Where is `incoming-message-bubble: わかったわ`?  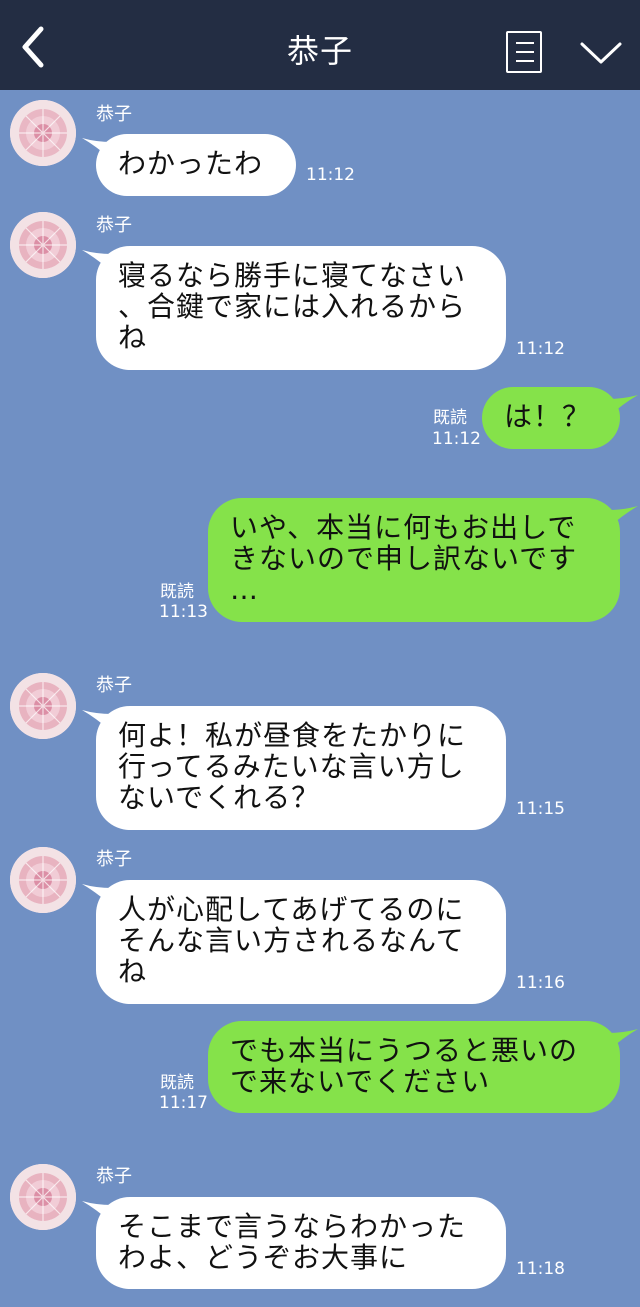
incoming-message-bubble: わかったわ is located at coordinates (196, 165).